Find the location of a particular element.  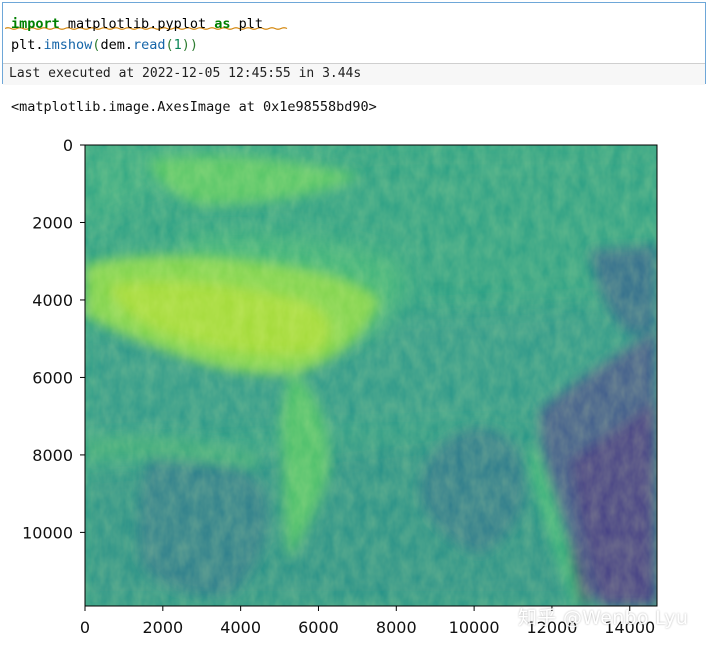

y-axis: 0 2000 4000 6000 8000 10000 is located at coordinates (53, 339).